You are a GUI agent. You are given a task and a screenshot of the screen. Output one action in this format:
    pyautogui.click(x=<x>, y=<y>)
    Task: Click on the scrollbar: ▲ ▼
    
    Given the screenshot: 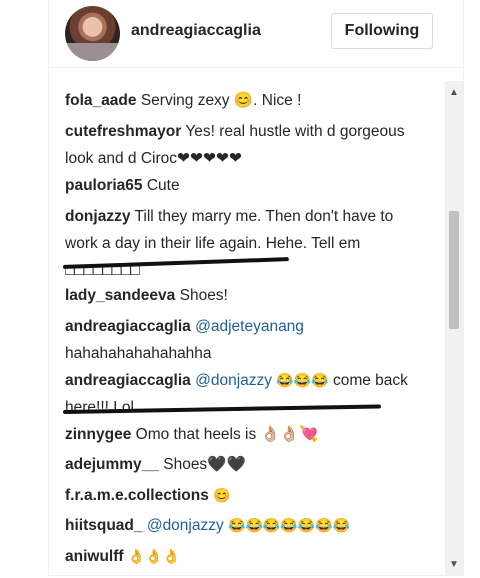 What is the action you would take?
    pyautogui.click(x=454, y=328)
    